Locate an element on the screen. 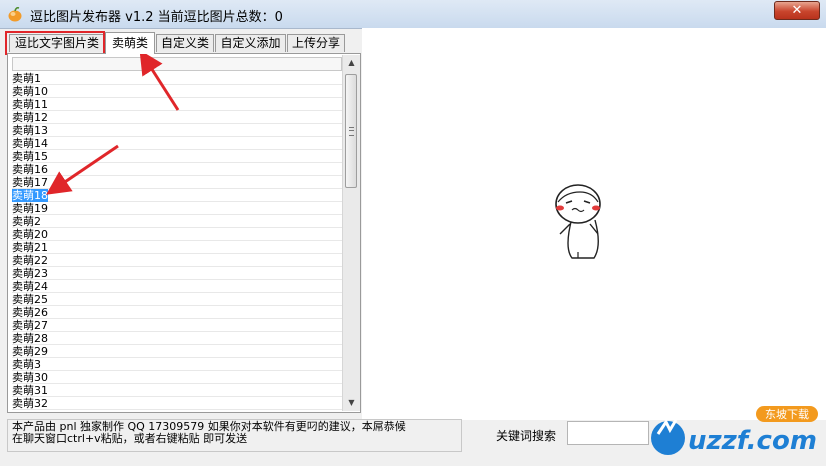  keyword-search-label: 关键词搜索 is located at coordinates (526, 436).